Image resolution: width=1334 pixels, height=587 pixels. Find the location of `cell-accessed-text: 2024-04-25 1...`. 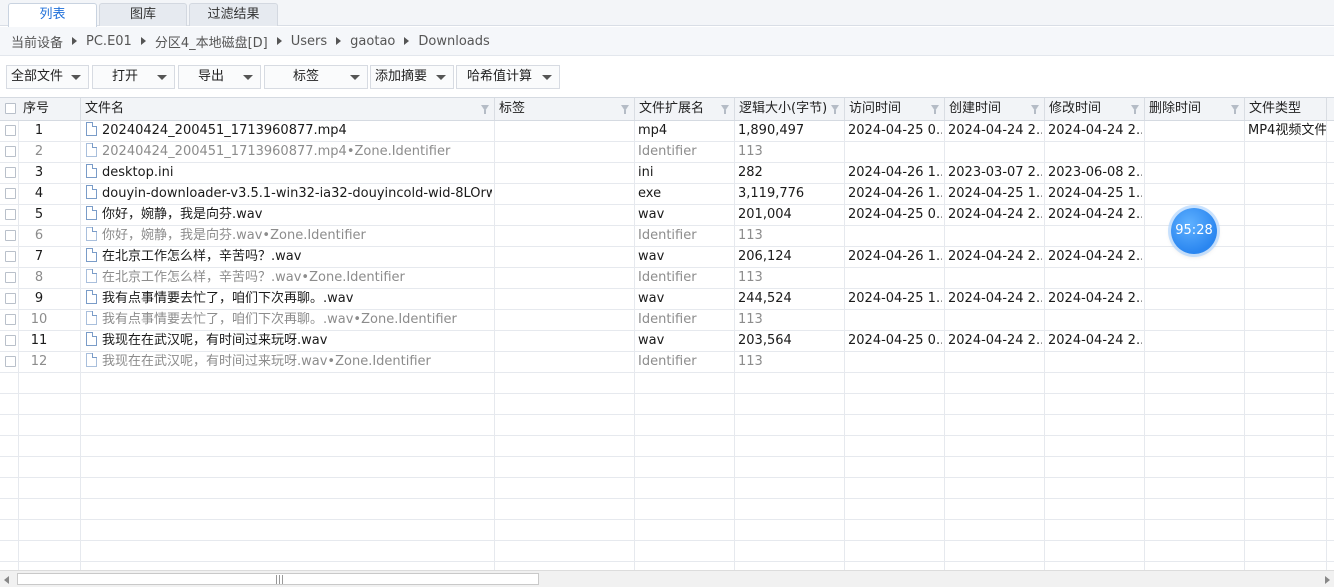

cell-accessed-text: 2024-04-25 1... is located at coordinates (895, 298).